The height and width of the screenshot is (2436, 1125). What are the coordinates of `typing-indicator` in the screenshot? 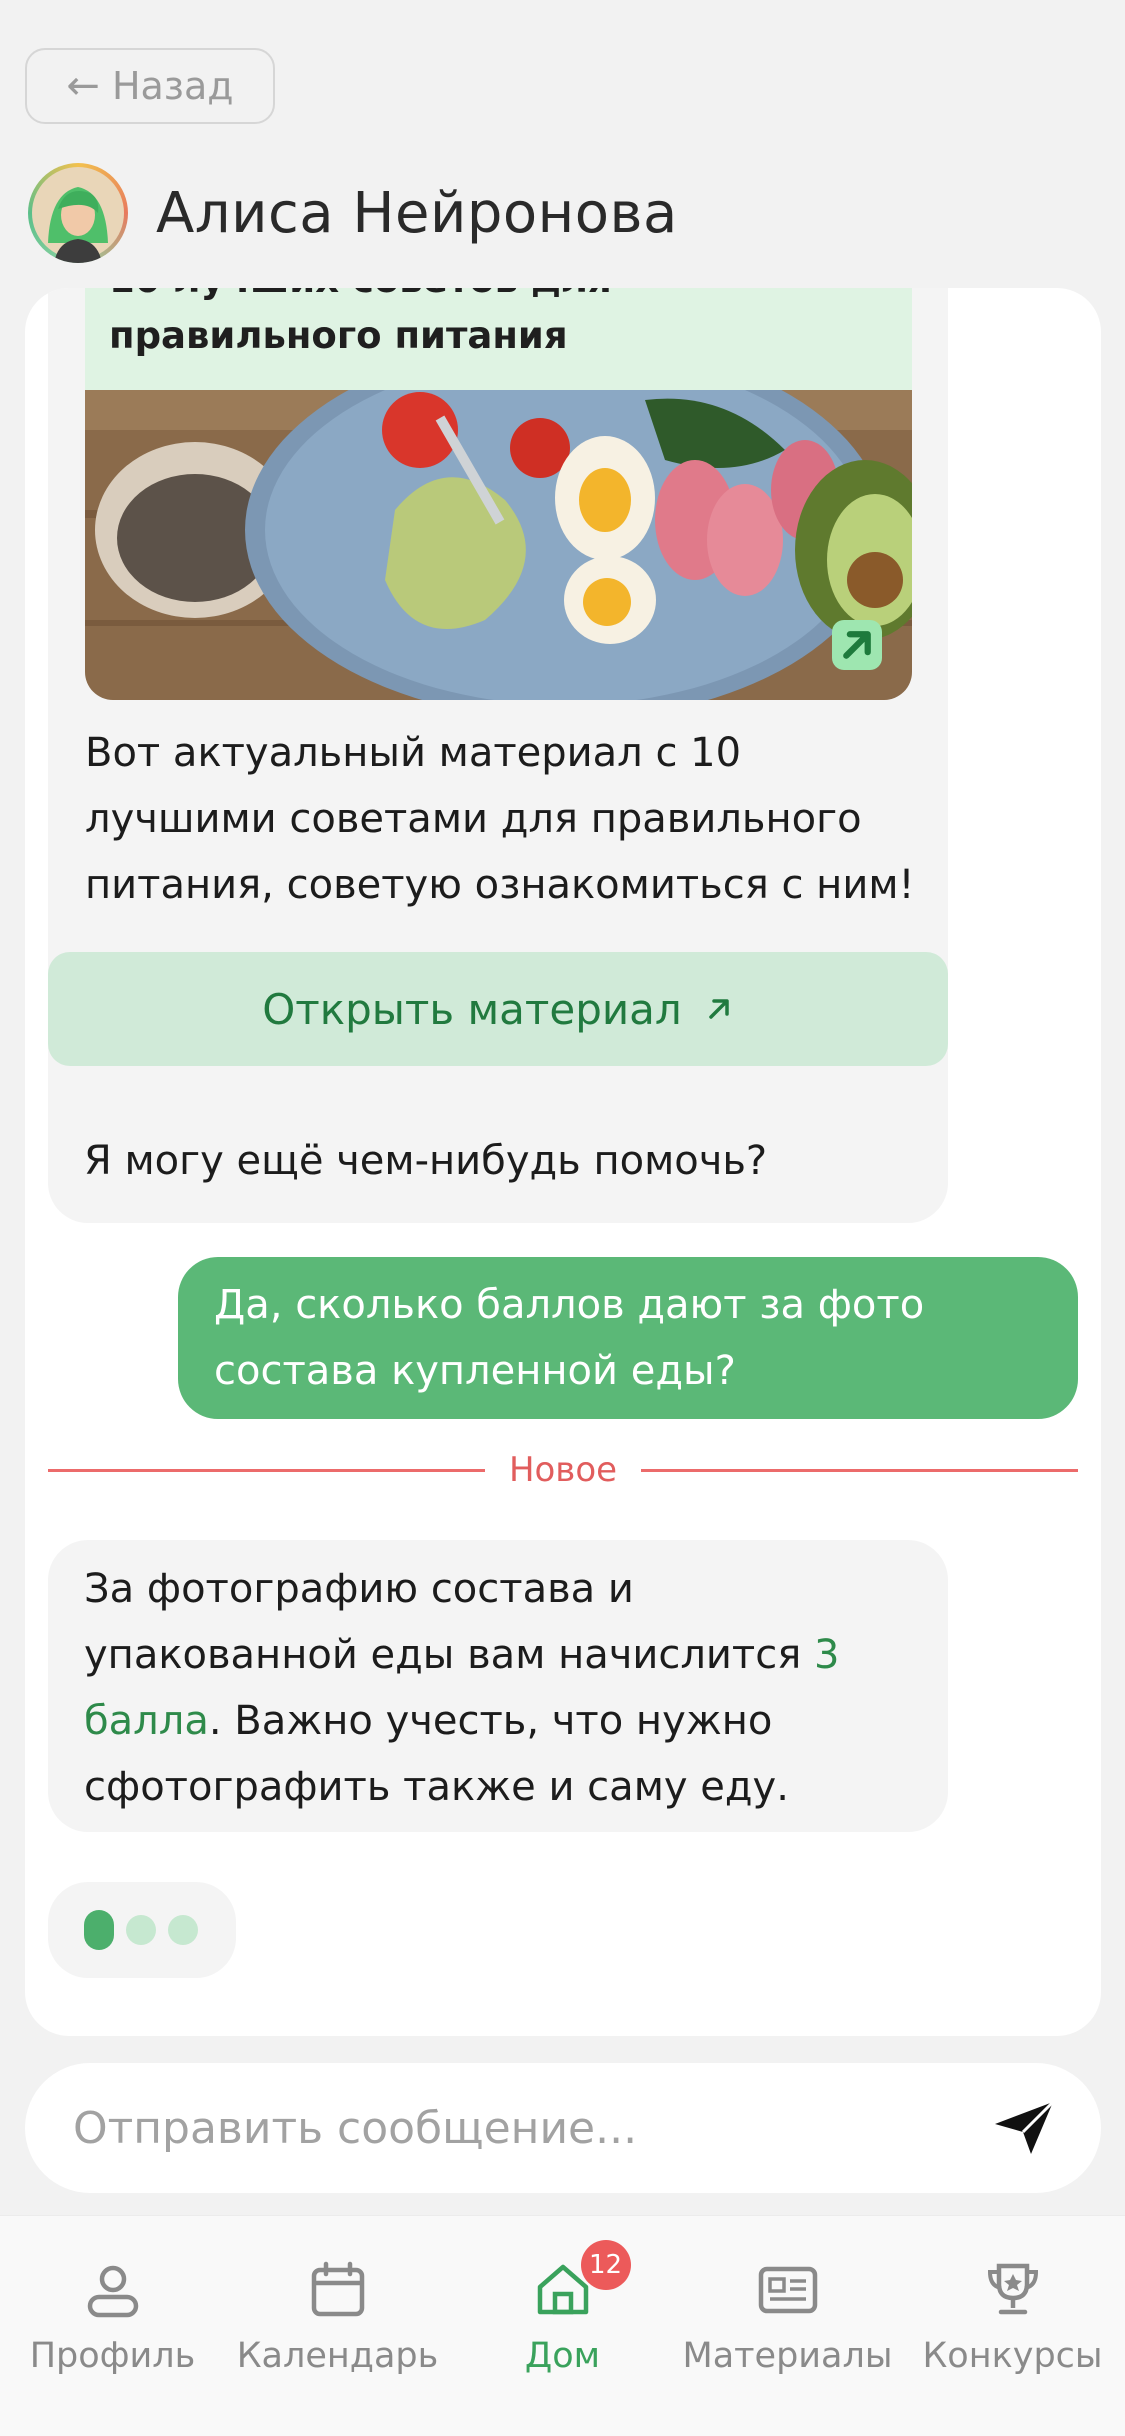 It's located at (142, 1930).